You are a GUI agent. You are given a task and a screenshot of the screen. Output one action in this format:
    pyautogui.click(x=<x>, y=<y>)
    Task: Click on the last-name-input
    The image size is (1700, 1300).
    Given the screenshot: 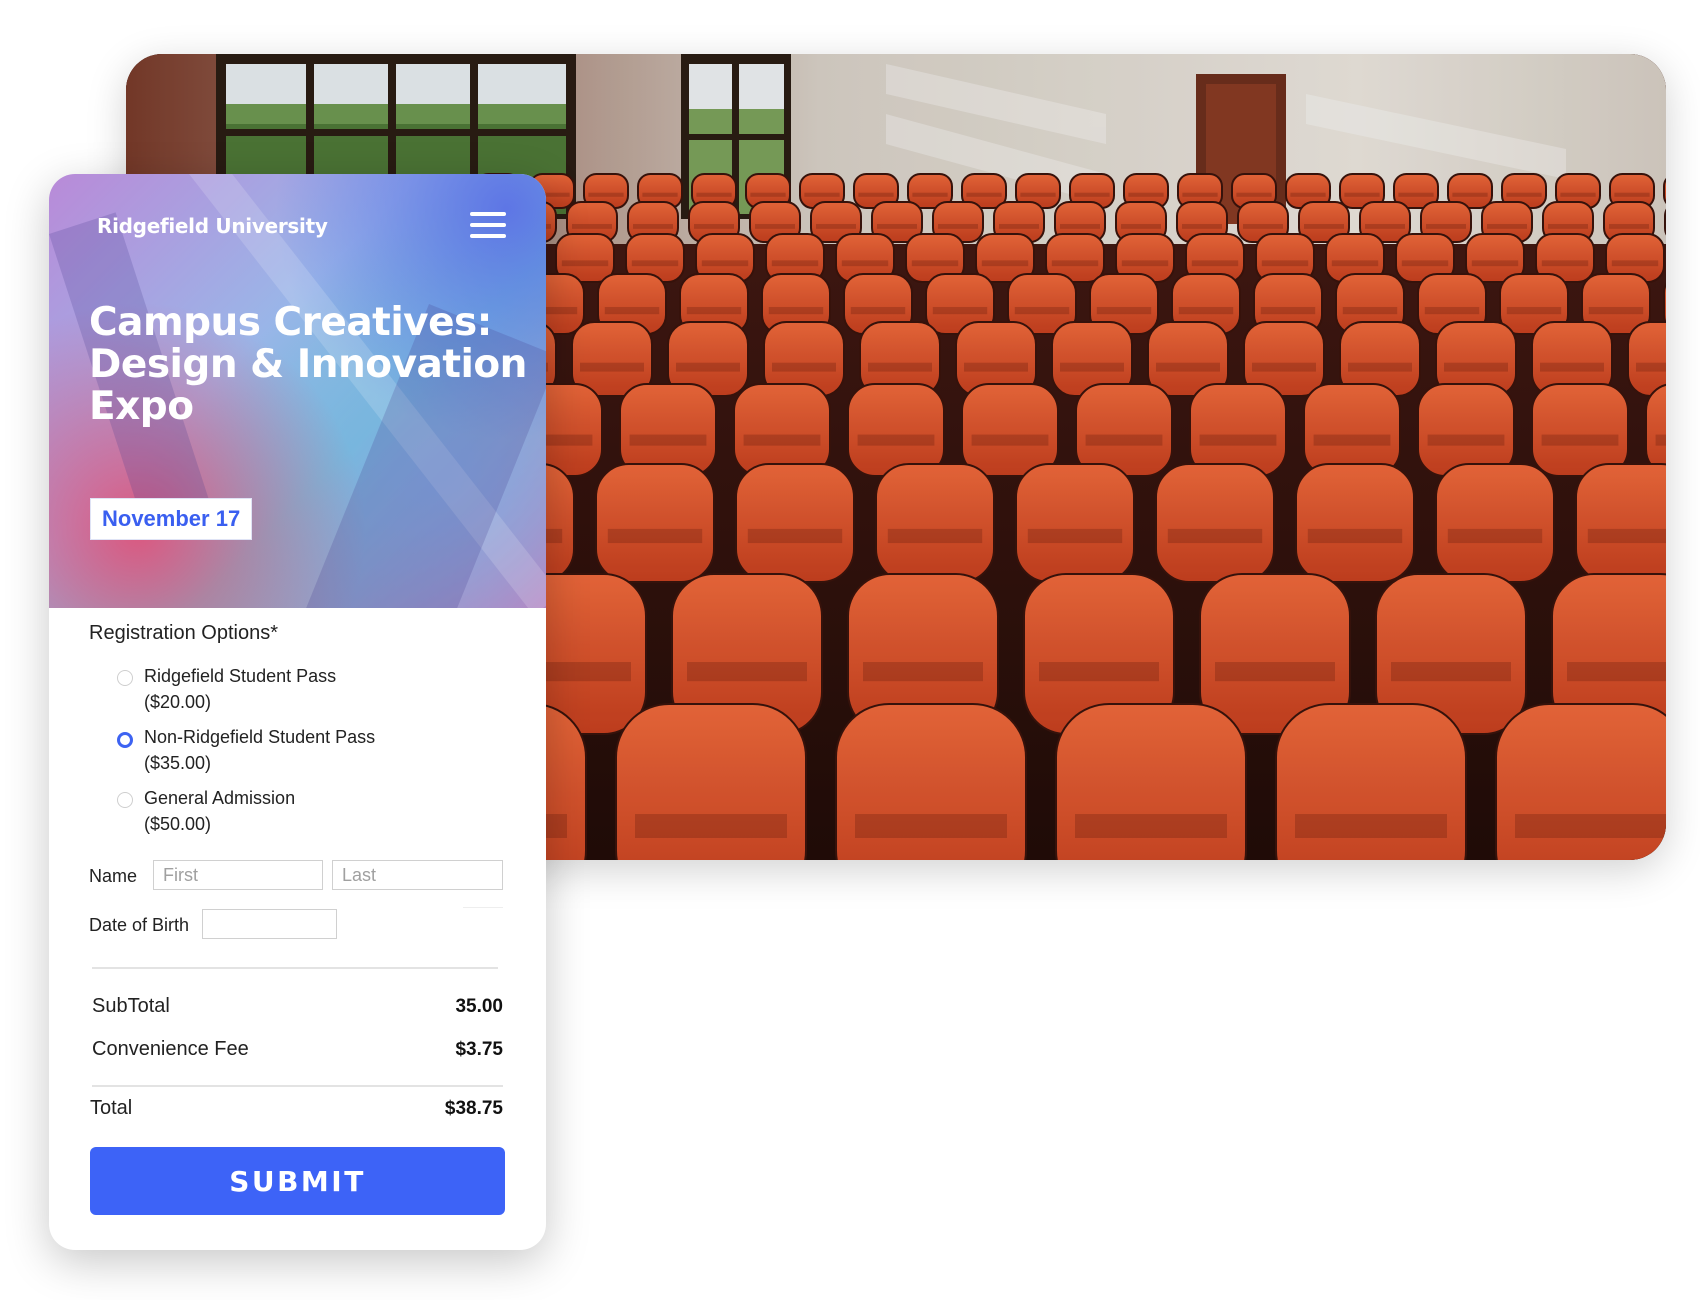 What is the action you would take?
    pyautogui.click(x=417, y=875)
    